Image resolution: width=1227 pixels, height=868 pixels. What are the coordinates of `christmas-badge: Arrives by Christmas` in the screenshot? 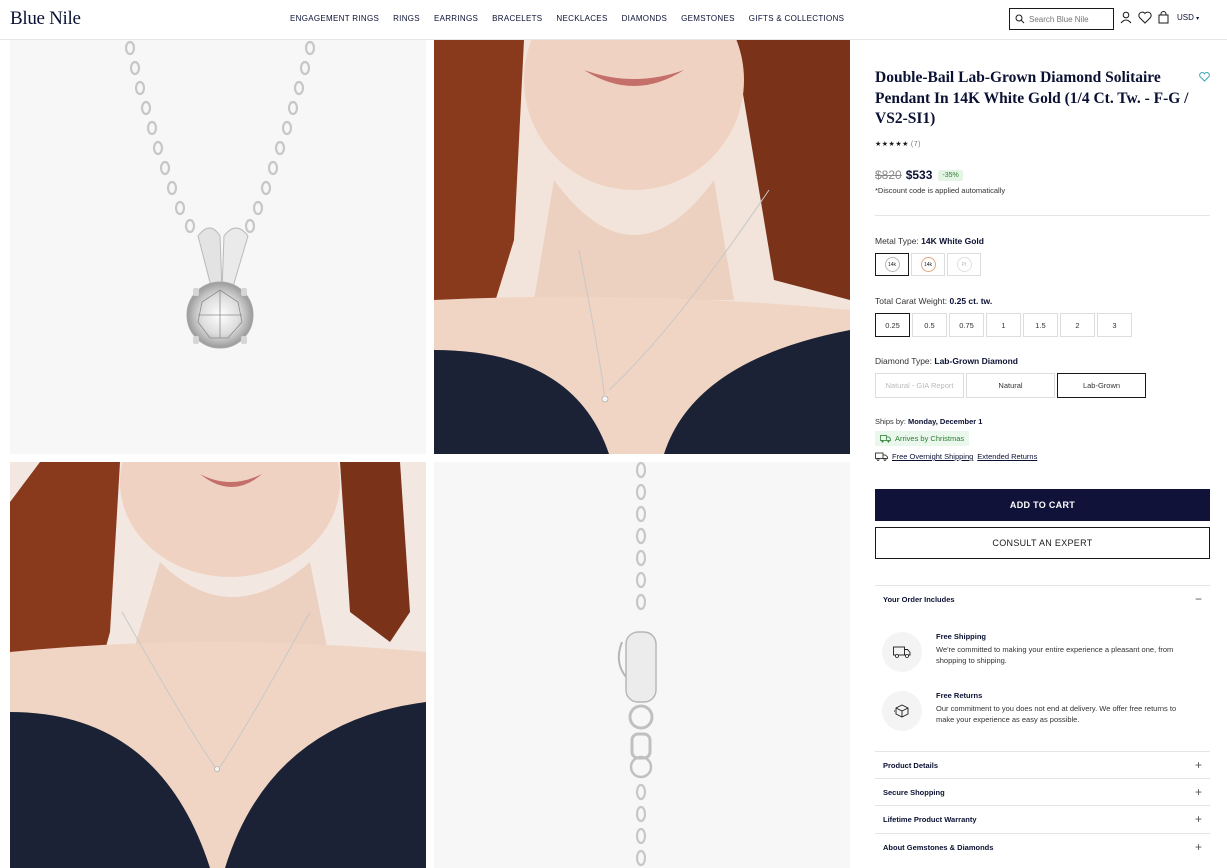 It's located at (922, 438).